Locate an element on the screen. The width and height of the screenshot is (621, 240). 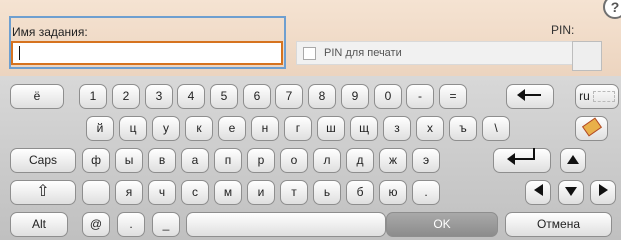
clear-key is located at coordinates (591, 128).